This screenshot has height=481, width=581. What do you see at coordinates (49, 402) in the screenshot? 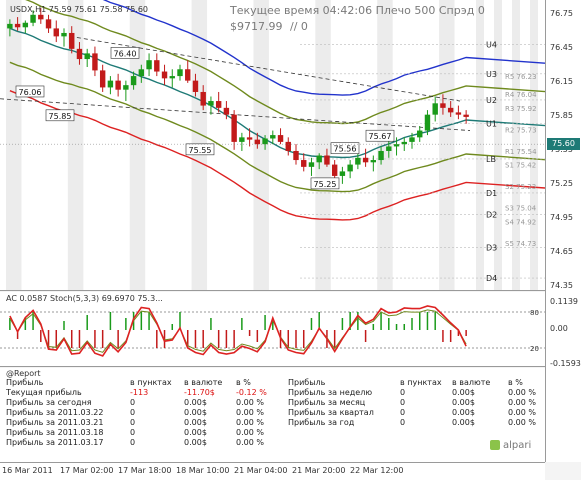
I see `report-cell: Прибыль за сегодня` at bounding box center [49, 402].